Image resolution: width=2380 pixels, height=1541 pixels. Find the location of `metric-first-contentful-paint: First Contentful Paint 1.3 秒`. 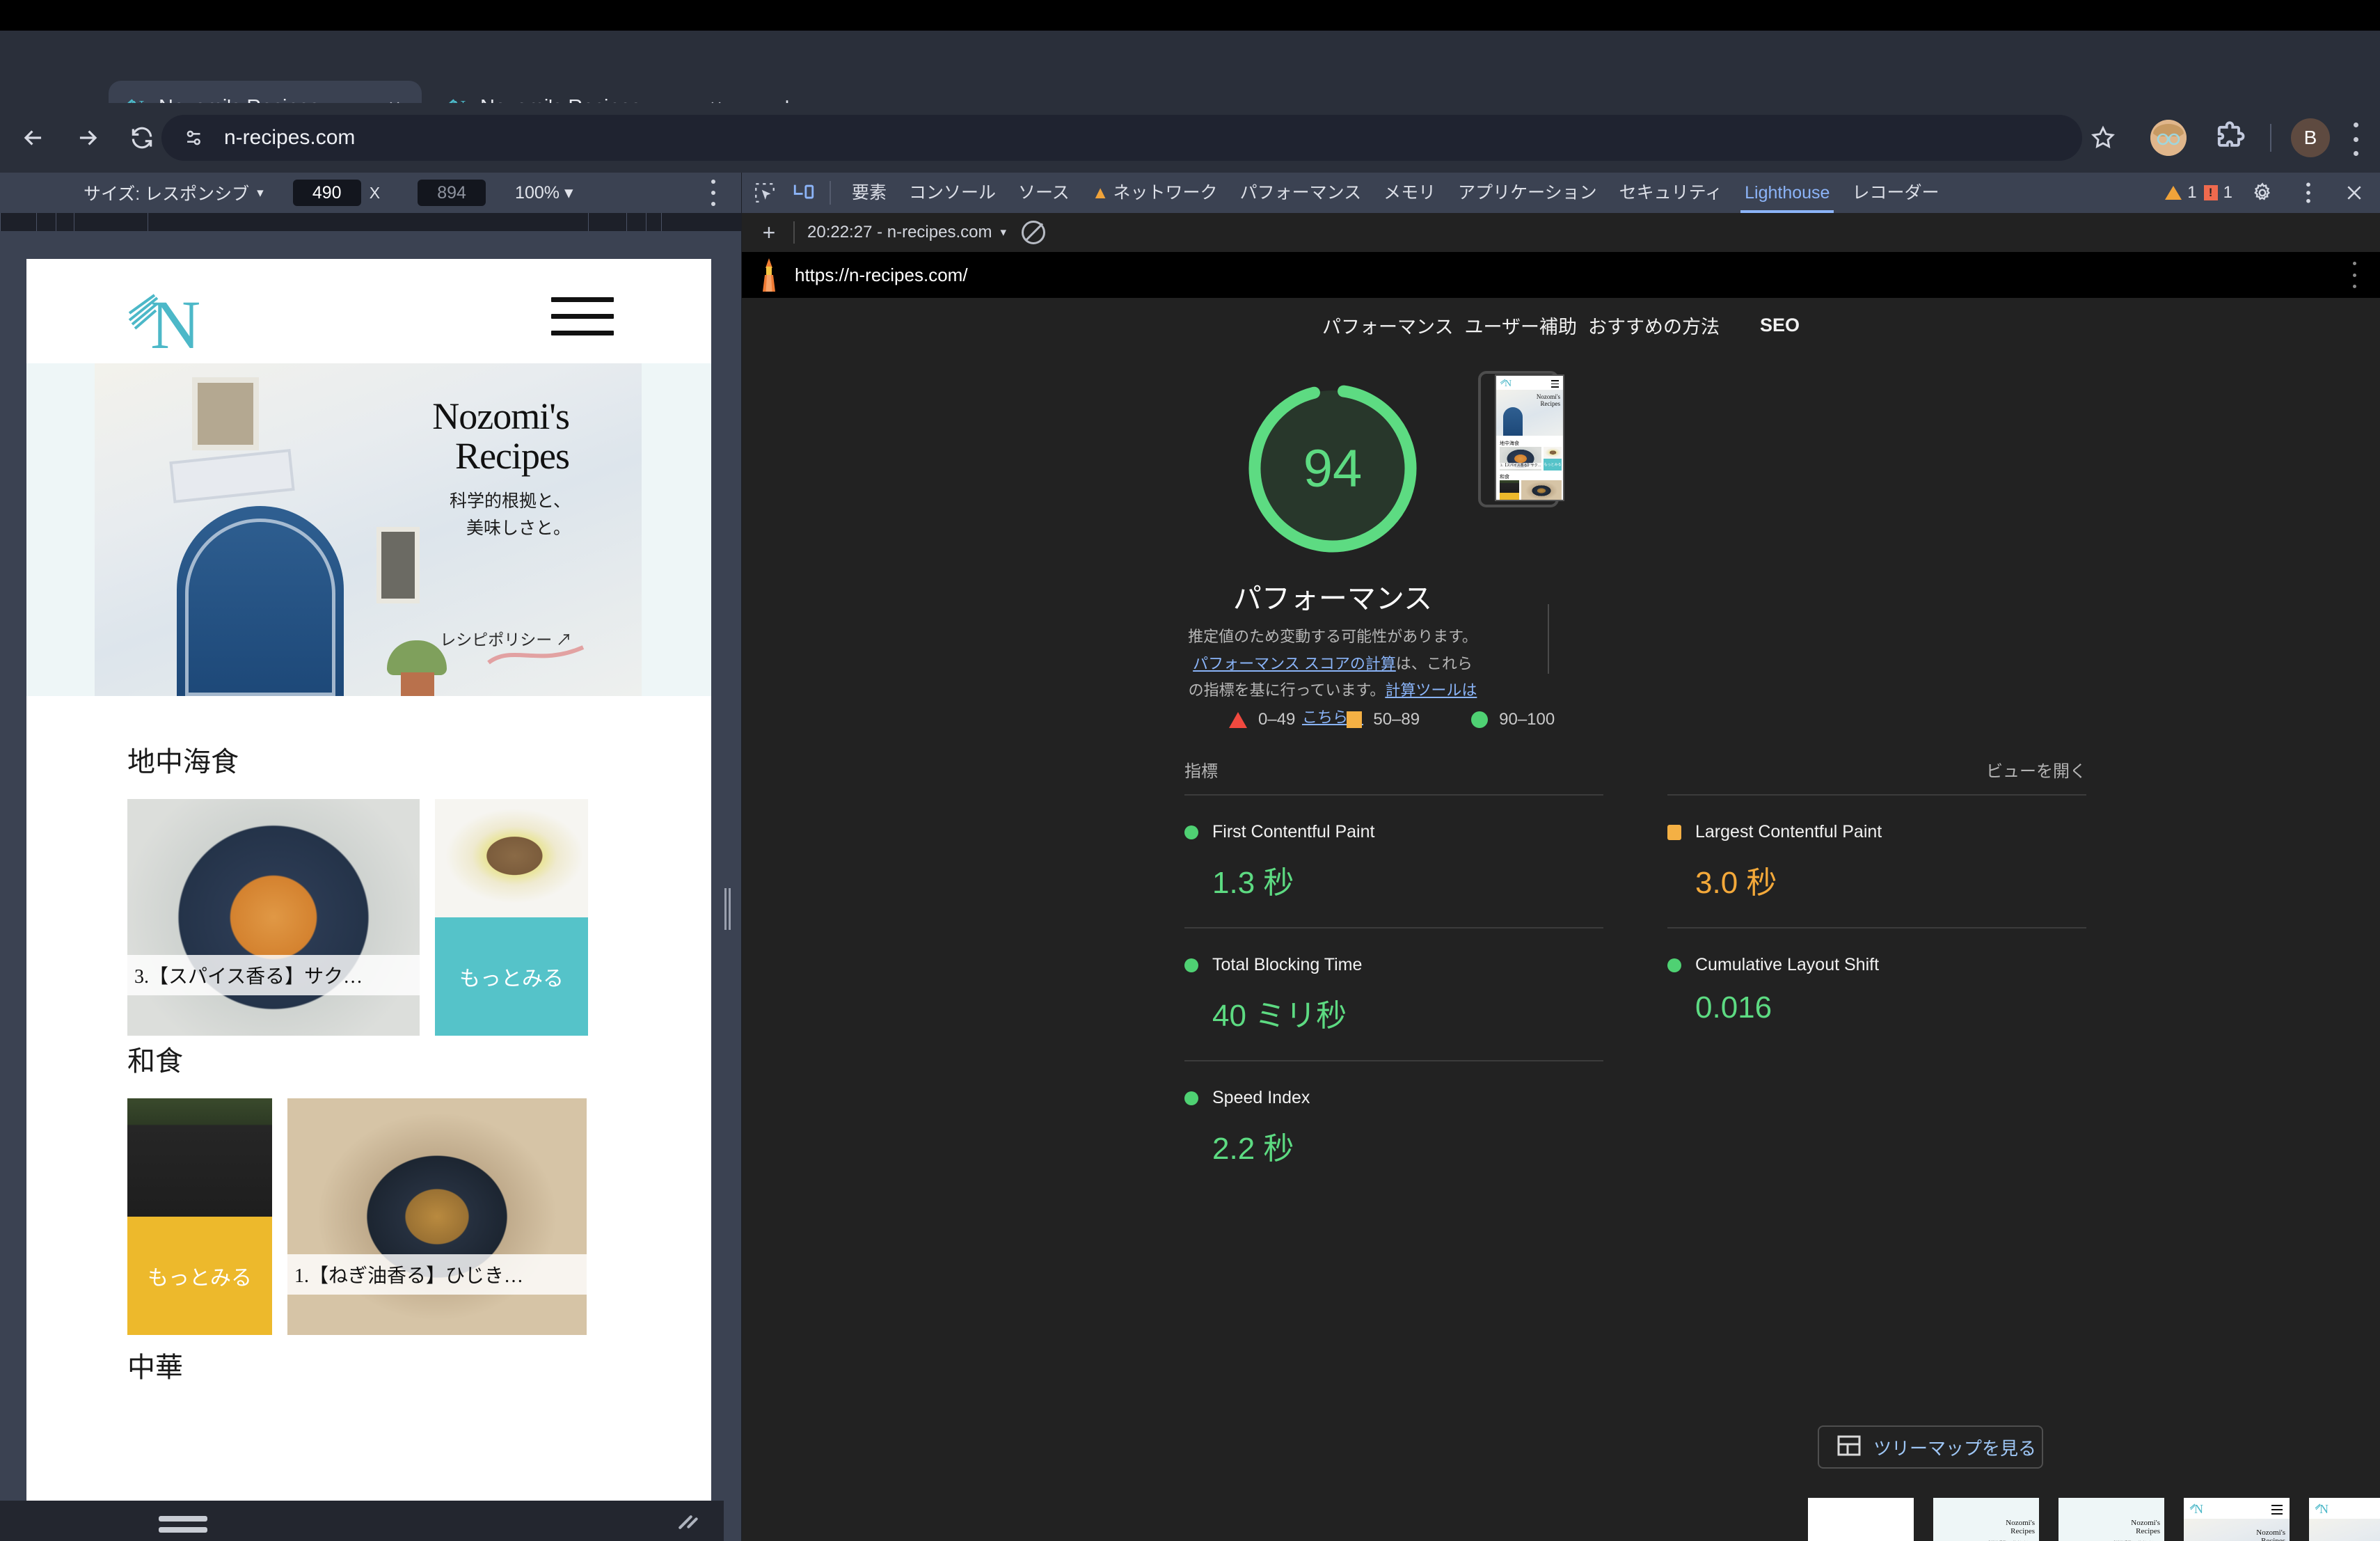

metric-first-contentful-paint: First Contentful Paint 1.3 秒 is located at coordinates (1393, 860).